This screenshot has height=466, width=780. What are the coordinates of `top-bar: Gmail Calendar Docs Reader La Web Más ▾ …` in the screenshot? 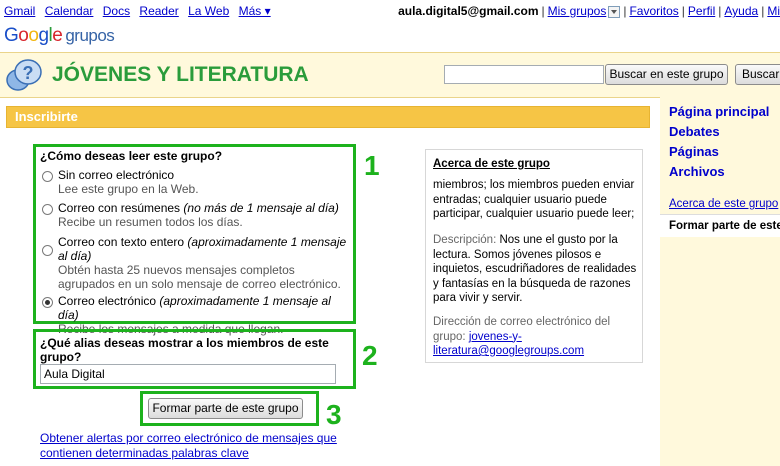 It's located at (390, 11).